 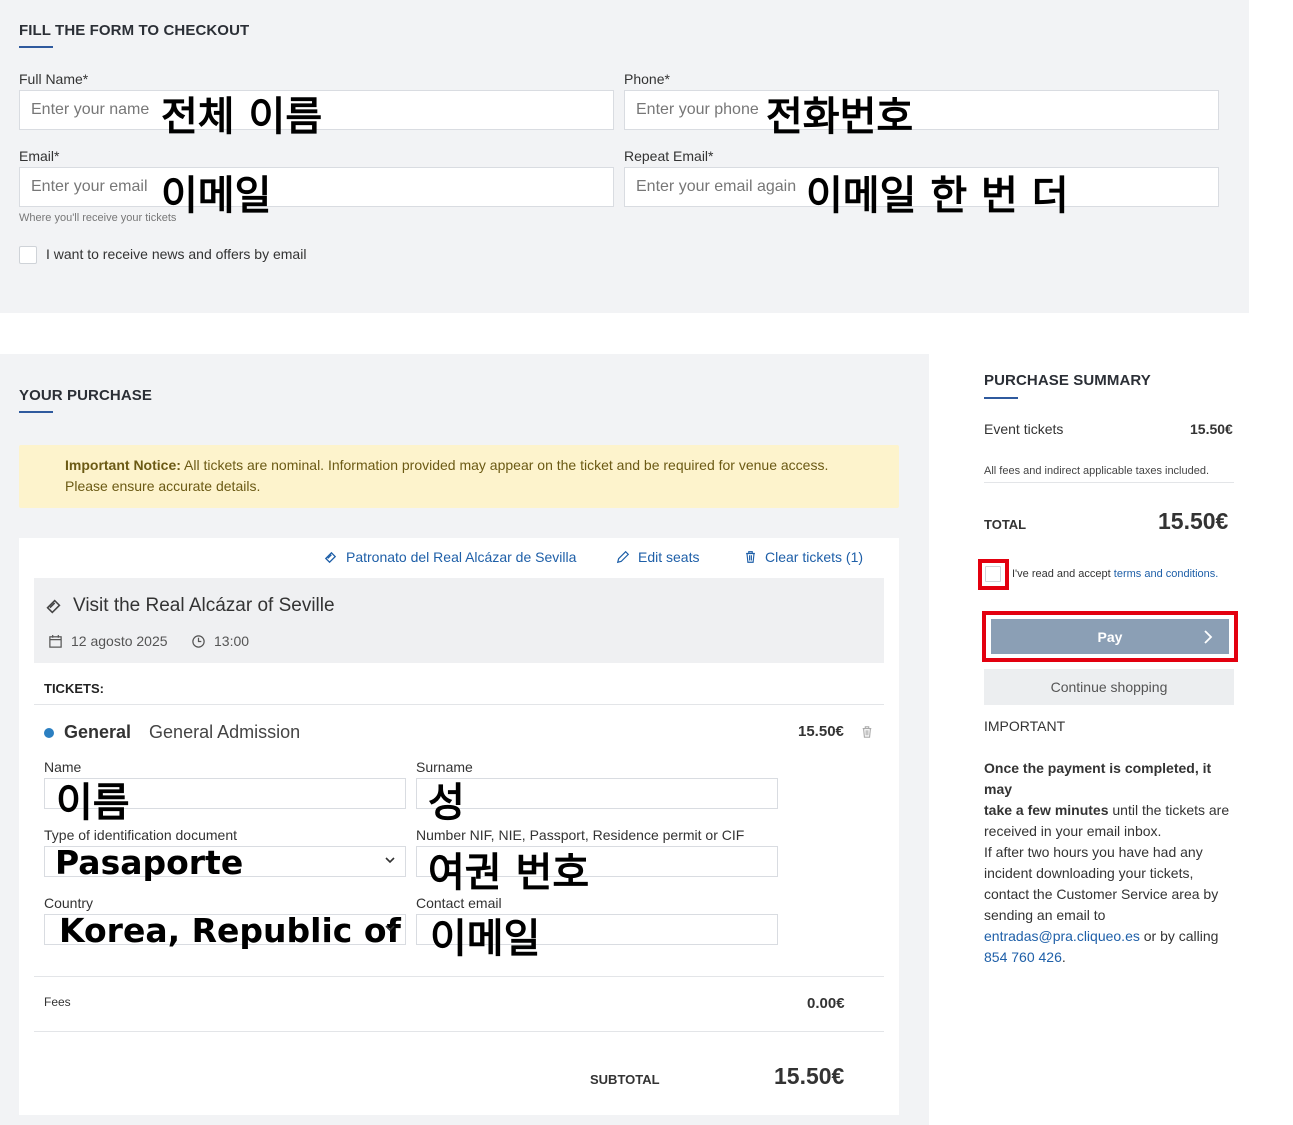 I want to click on subtotal-label: SUBTOTAL, so click(x=625, y=1079).